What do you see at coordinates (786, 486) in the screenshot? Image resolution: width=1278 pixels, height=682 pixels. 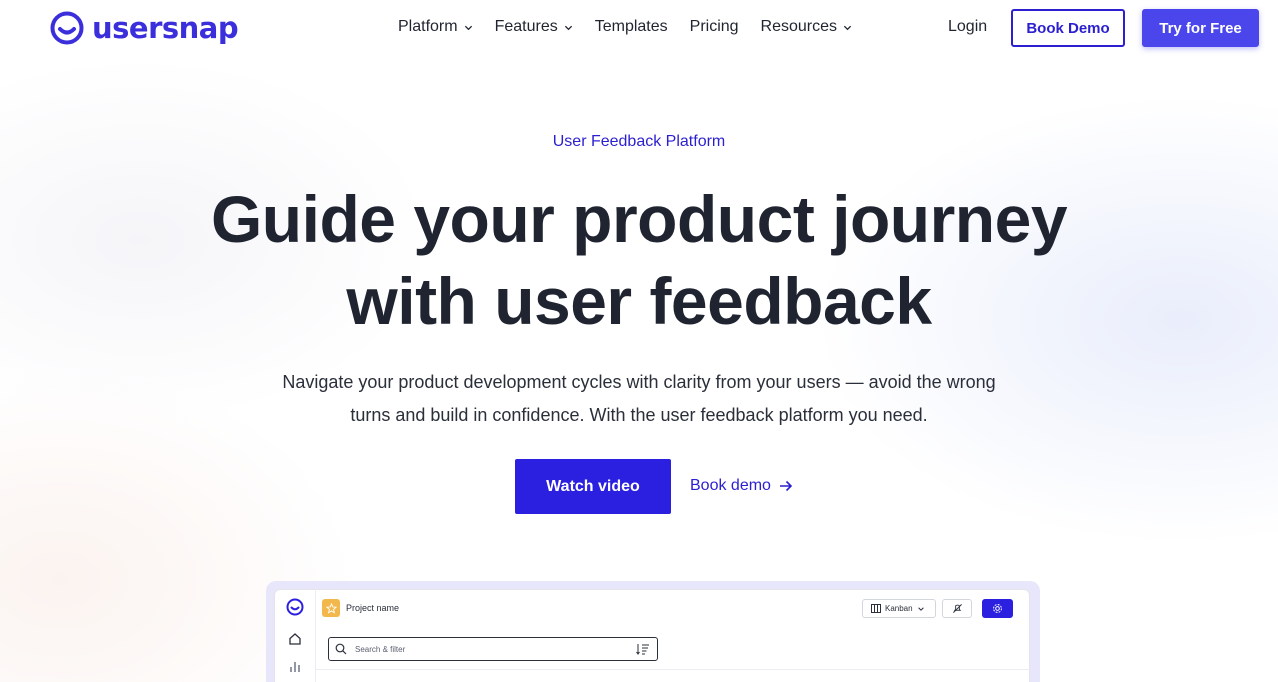 I see `arrow-right-icon` at bounding box center [786, 486].